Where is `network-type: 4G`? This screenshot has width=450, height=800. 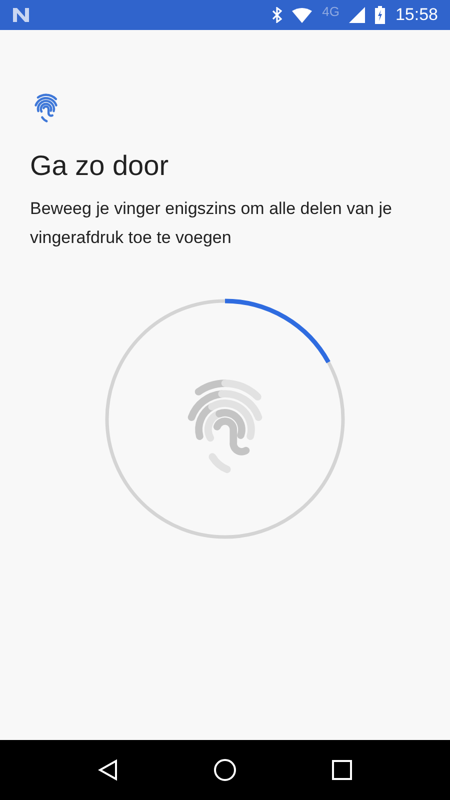
network-type: 4G is located at coordinates (331, 11).